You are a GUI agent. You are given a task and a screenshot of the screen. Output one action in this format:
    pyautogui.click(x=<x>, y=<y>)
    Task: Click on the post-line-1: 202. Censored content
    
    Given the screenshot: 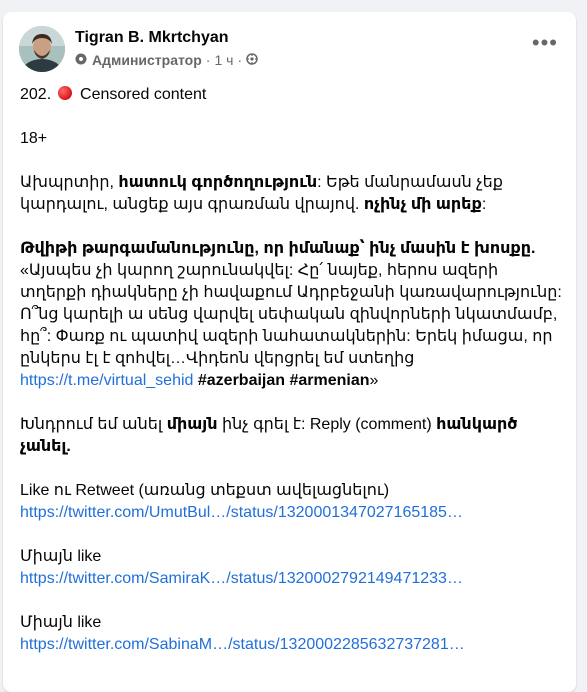 What is the action you would take?
    pyautogui.click(x=291, y=95)
    